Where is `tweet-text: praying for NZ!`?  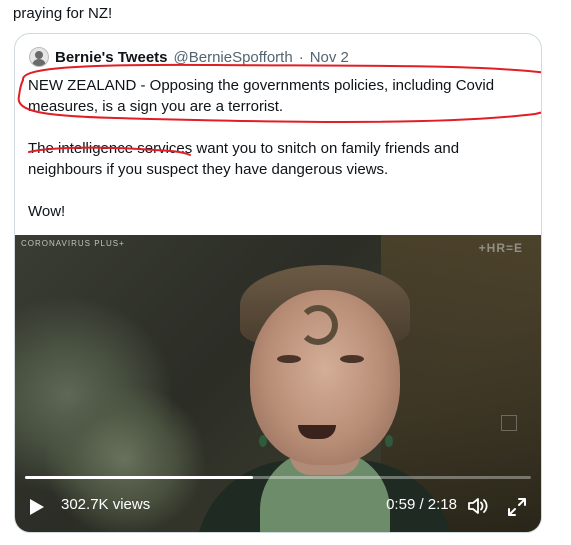
tweet-text: praying for NZ! is located at coordinates (63, 13).